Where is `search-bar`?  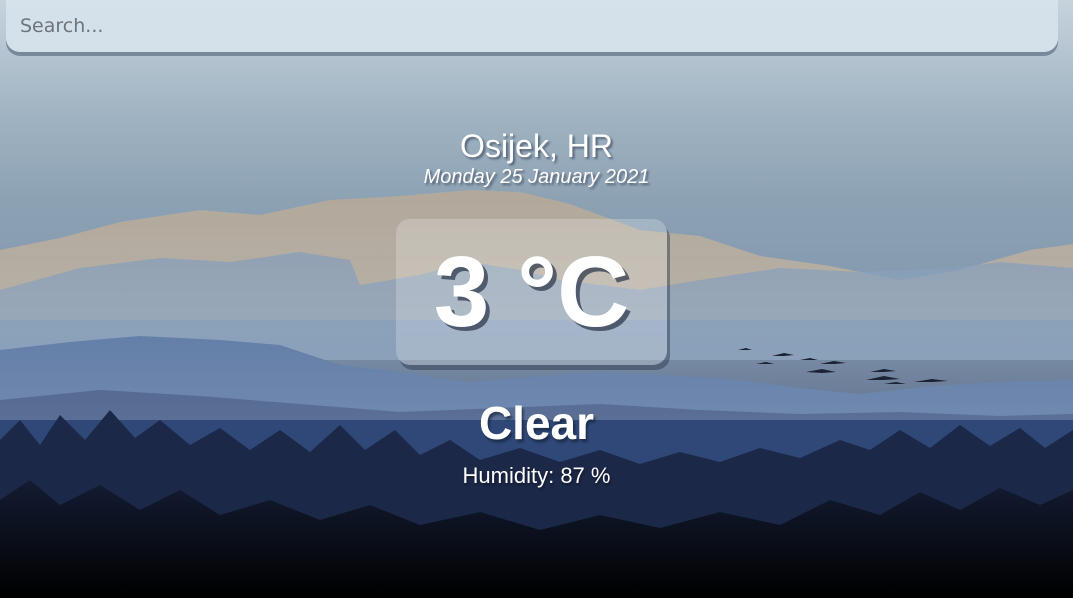
search-bar is located at coordinates (532, 26).